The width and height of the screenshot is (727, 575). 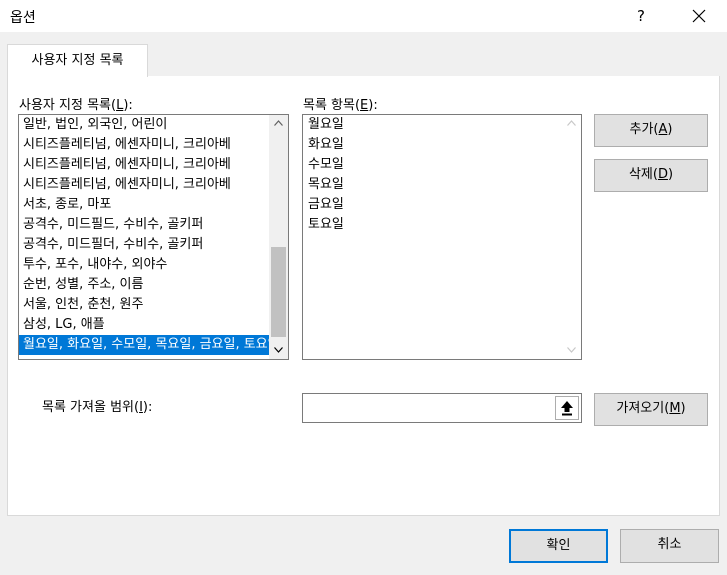 What do you see at coordinates (144, 245) in the screenshot?
I see `custom-list-item: 공격수, 미드필더, 수비수, 골키퍼` at bounding box center [144, 245].